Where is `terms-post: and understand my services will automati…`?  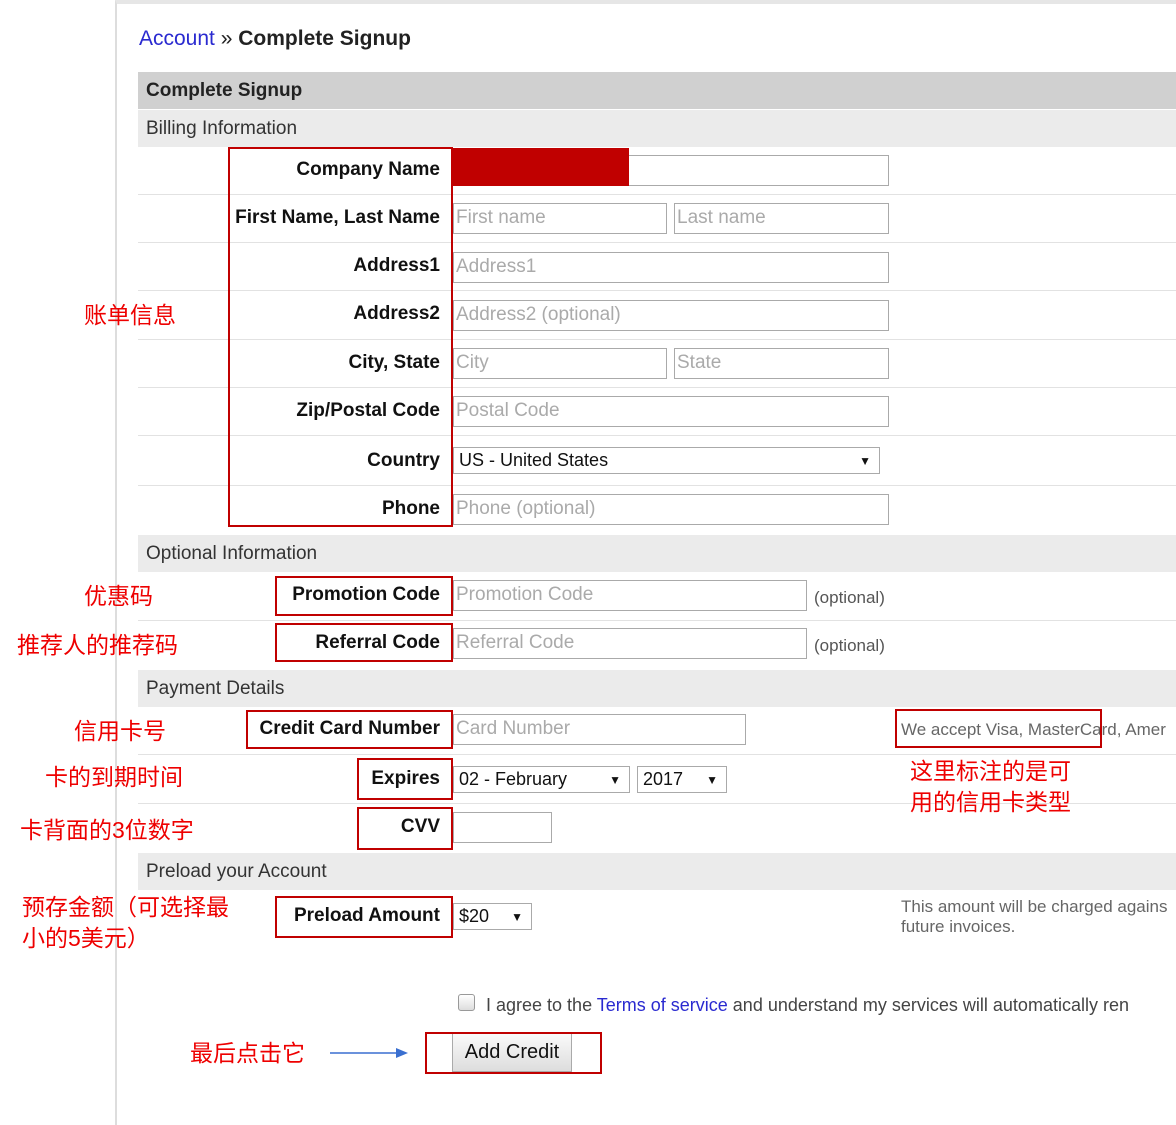 terms-post: and understand my services will automati… is located at coordinates (928, 1005).